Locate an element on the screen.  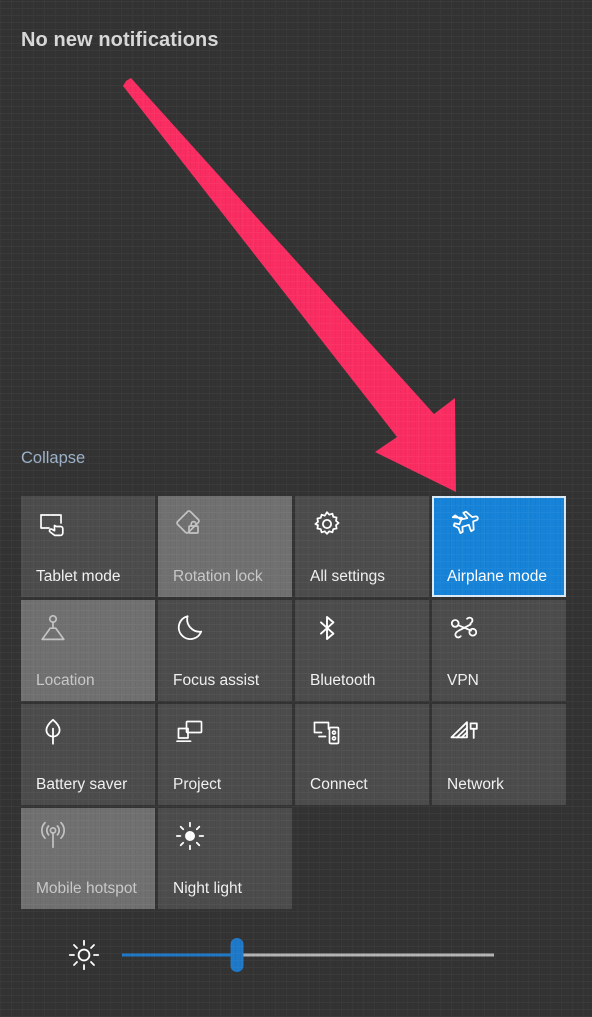
tablet-mode-icon is located at coordinates (53, 524).